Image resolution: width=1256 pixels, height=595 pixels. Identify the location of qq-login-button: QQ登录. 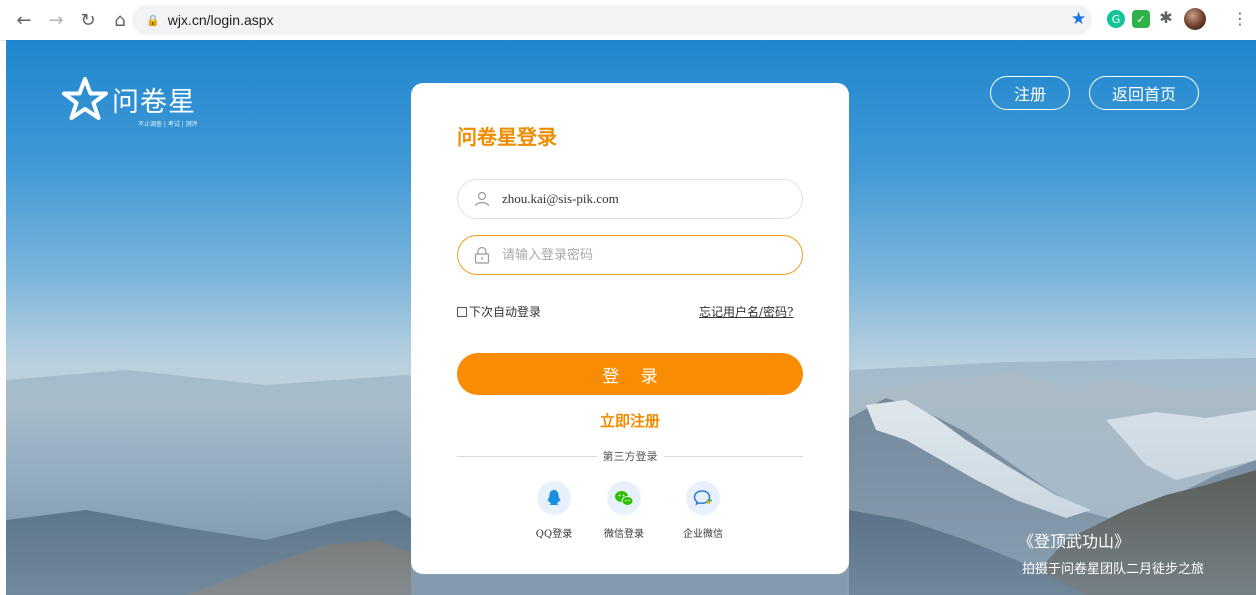
(554, 510).